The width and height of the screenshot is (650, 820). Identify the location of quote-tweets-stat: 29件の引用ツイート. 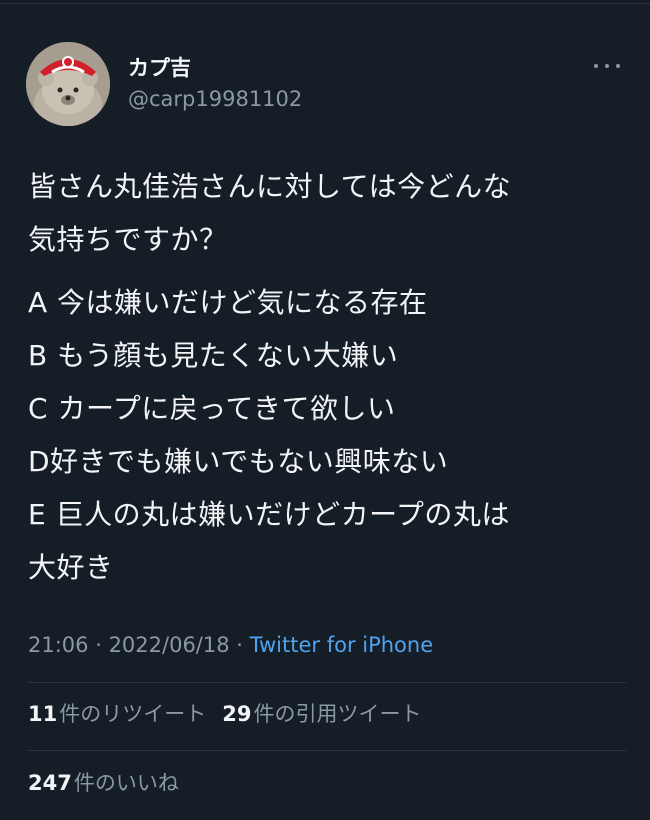
(321, 714).